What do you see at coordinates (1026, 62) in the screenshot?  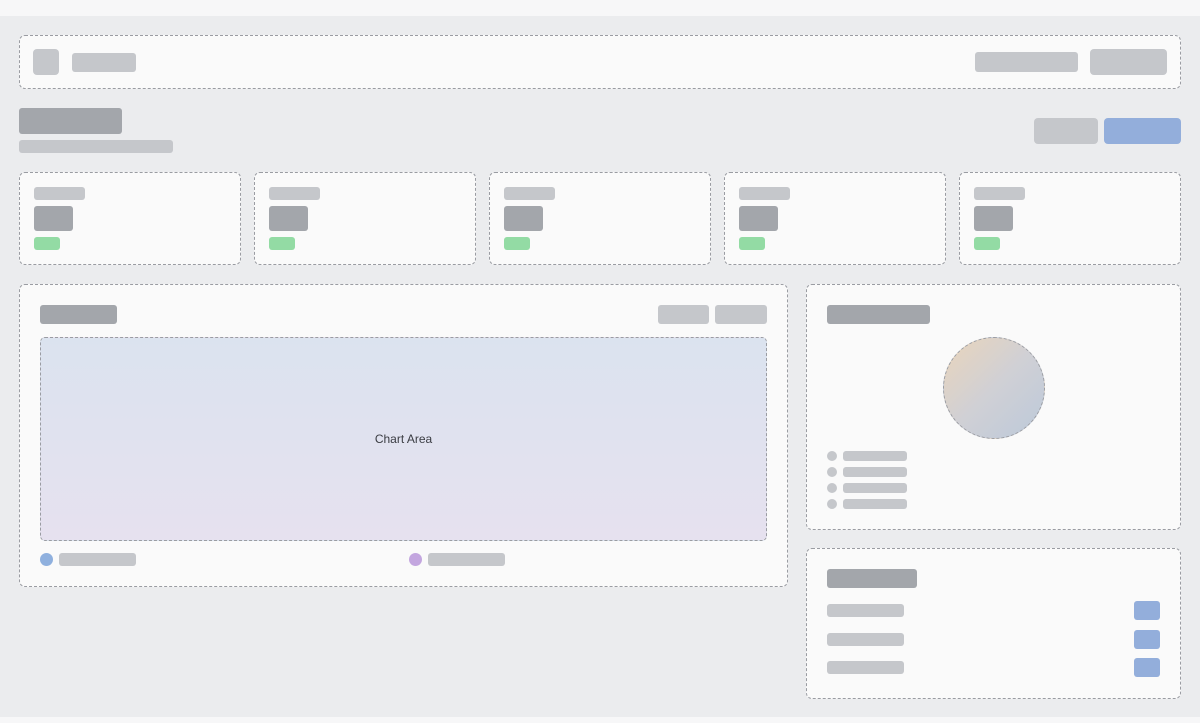 I see `header-search-placeholder` at bounding box center [1026, 62].